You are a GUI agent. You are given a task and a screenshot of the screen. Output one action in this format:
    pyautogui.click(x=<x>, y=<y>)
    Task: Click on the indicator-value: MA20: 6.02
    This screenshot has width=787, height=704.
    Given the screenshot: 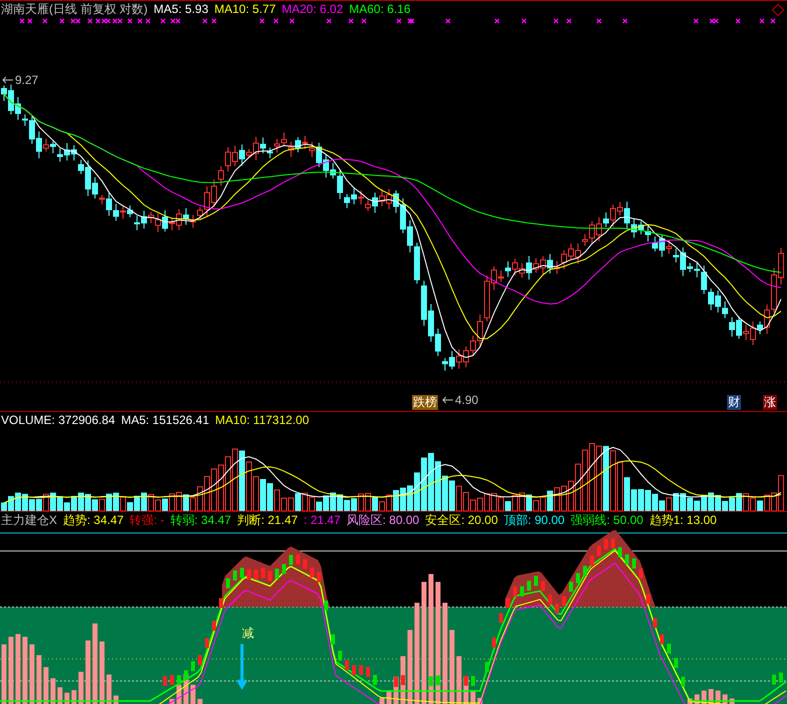 What is the action you would take?
    pyautogui.click(x=313, y=9)
    